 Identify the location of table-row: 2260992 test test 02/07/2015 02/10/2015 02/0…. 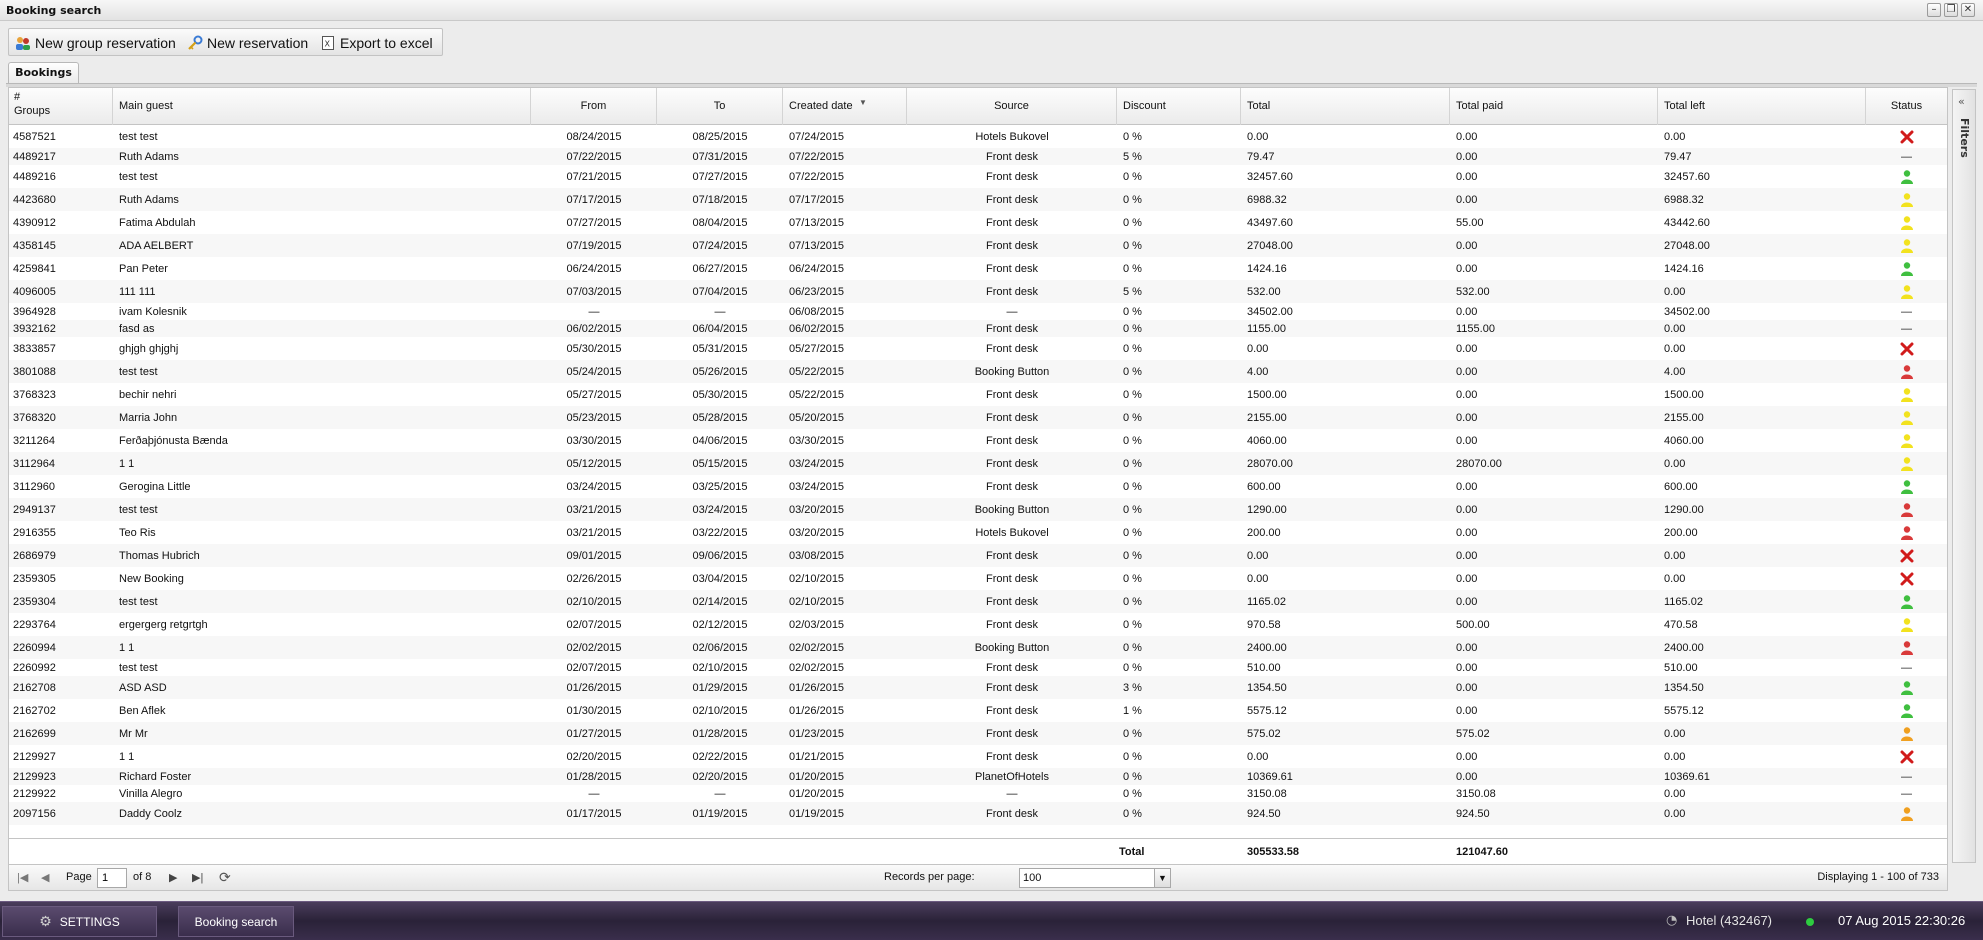
(978, 667).